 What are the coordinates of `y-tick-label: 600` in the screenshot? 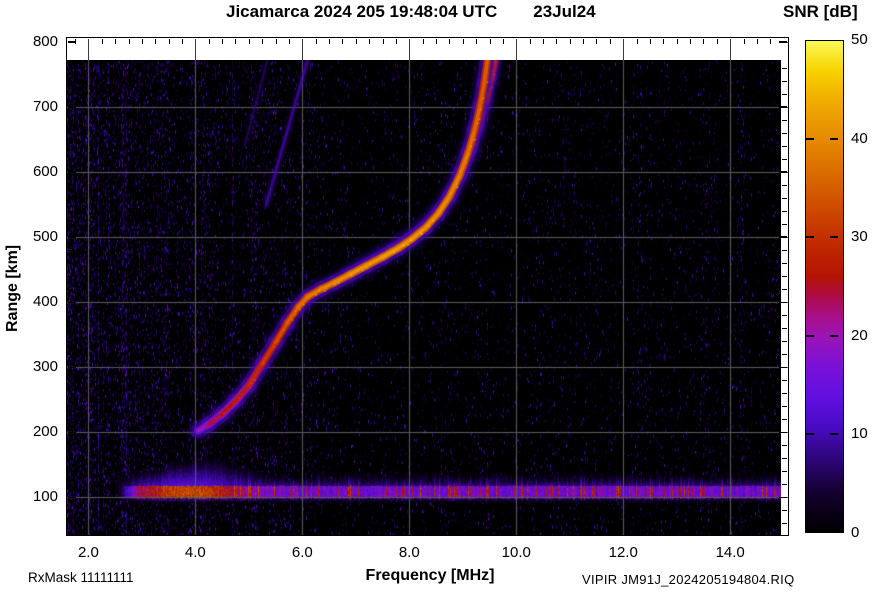 It's located at (45, 171).